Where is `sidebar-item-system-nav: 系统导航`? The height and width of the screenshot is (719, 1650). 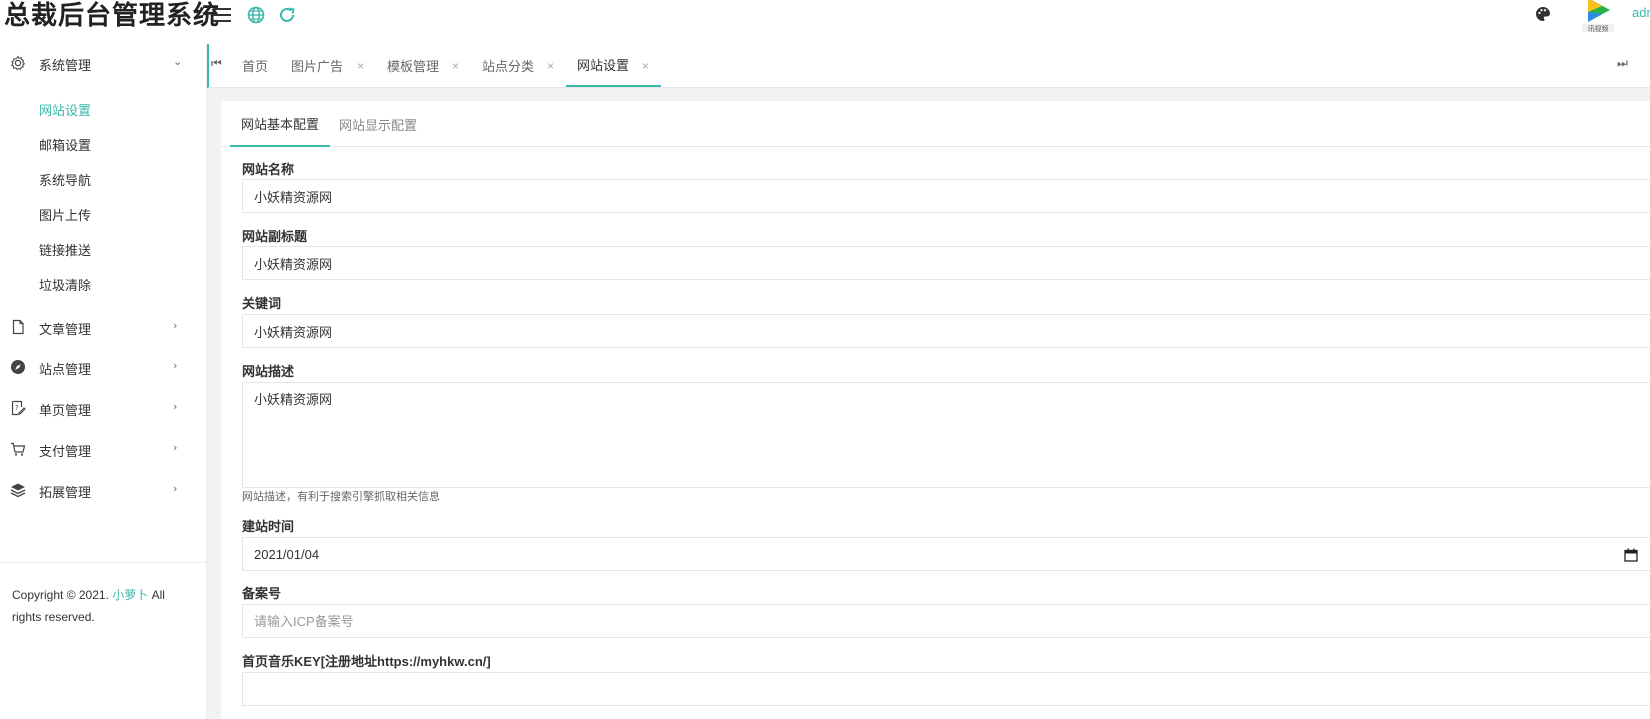 sidebar-item-system-nav: 系统导航 is located at coordinates (65, 179).